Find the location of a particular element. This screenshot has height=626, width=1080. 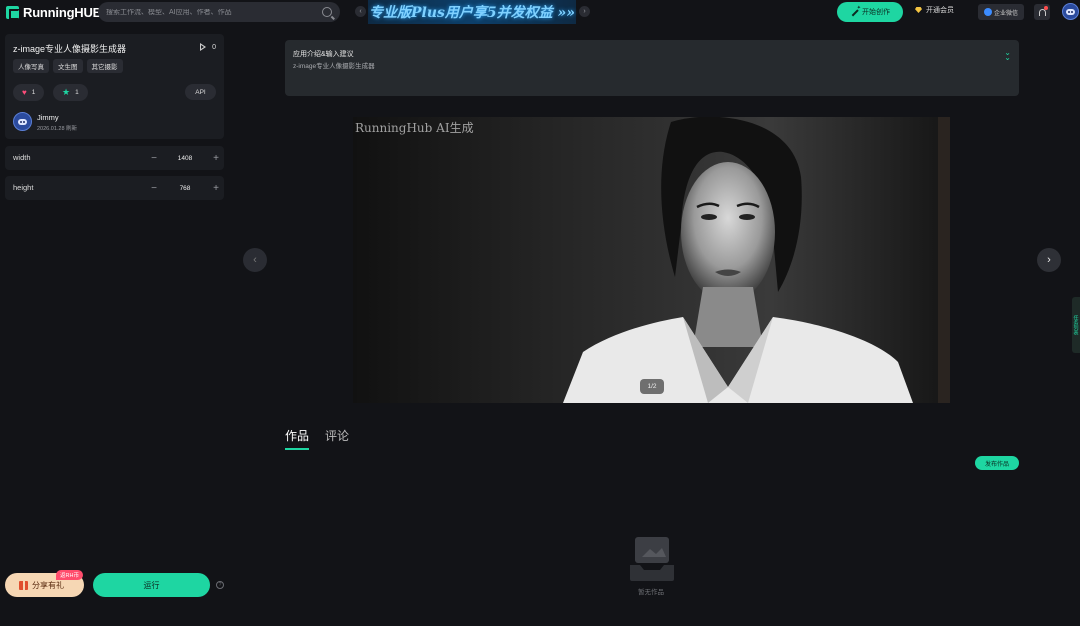

vip-label: 开通会员 is located at coordinates (940, 10).